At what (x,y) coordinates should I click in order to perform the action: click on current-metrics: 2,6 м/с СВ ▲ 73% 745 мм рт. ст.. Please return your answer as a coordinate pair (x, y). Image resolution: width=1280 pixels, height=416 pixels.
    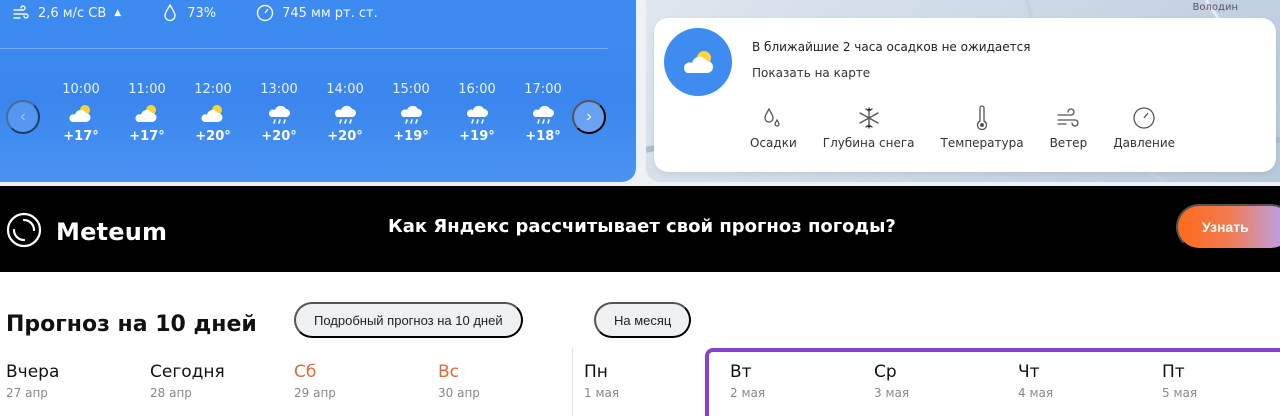
    Looking at the image, I should click on (195, 13).